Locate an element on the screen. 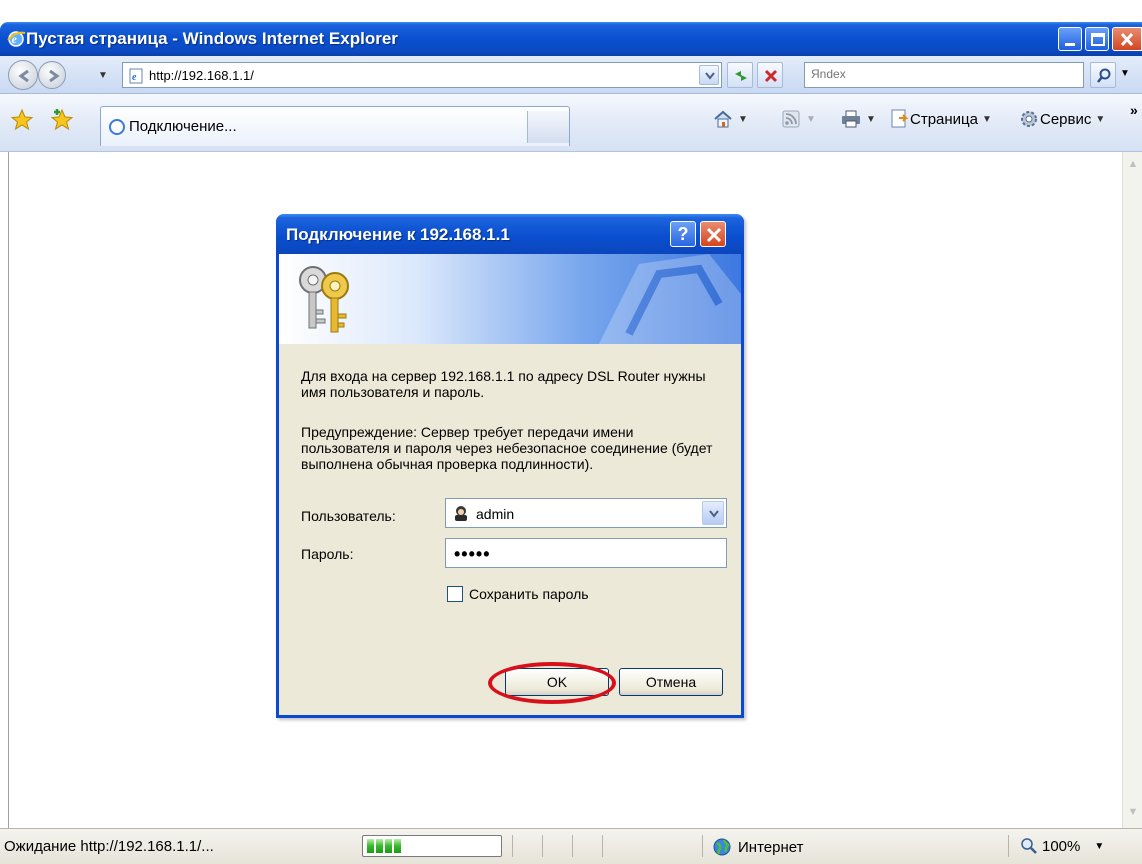 The image size is (1142, 864). refresh-icon is located at coordinates (741, 76).